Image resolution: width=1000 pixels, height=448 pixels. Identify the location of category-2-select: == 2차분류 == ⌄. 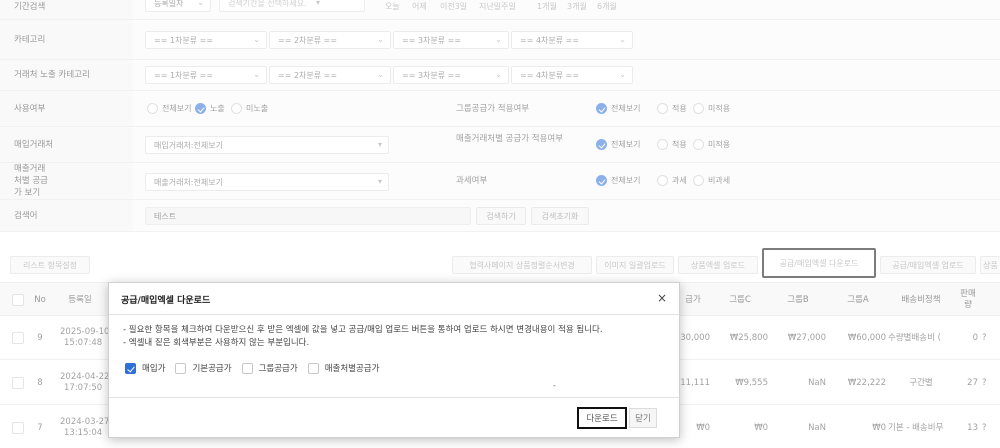
(330, 40).